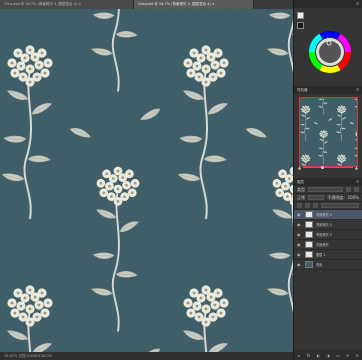 Image resolution: width=362 pixels, height=360 pixels. I want to click on navigator-panel: 导航器 ☰ ▲ ▲, so click(328, 130).